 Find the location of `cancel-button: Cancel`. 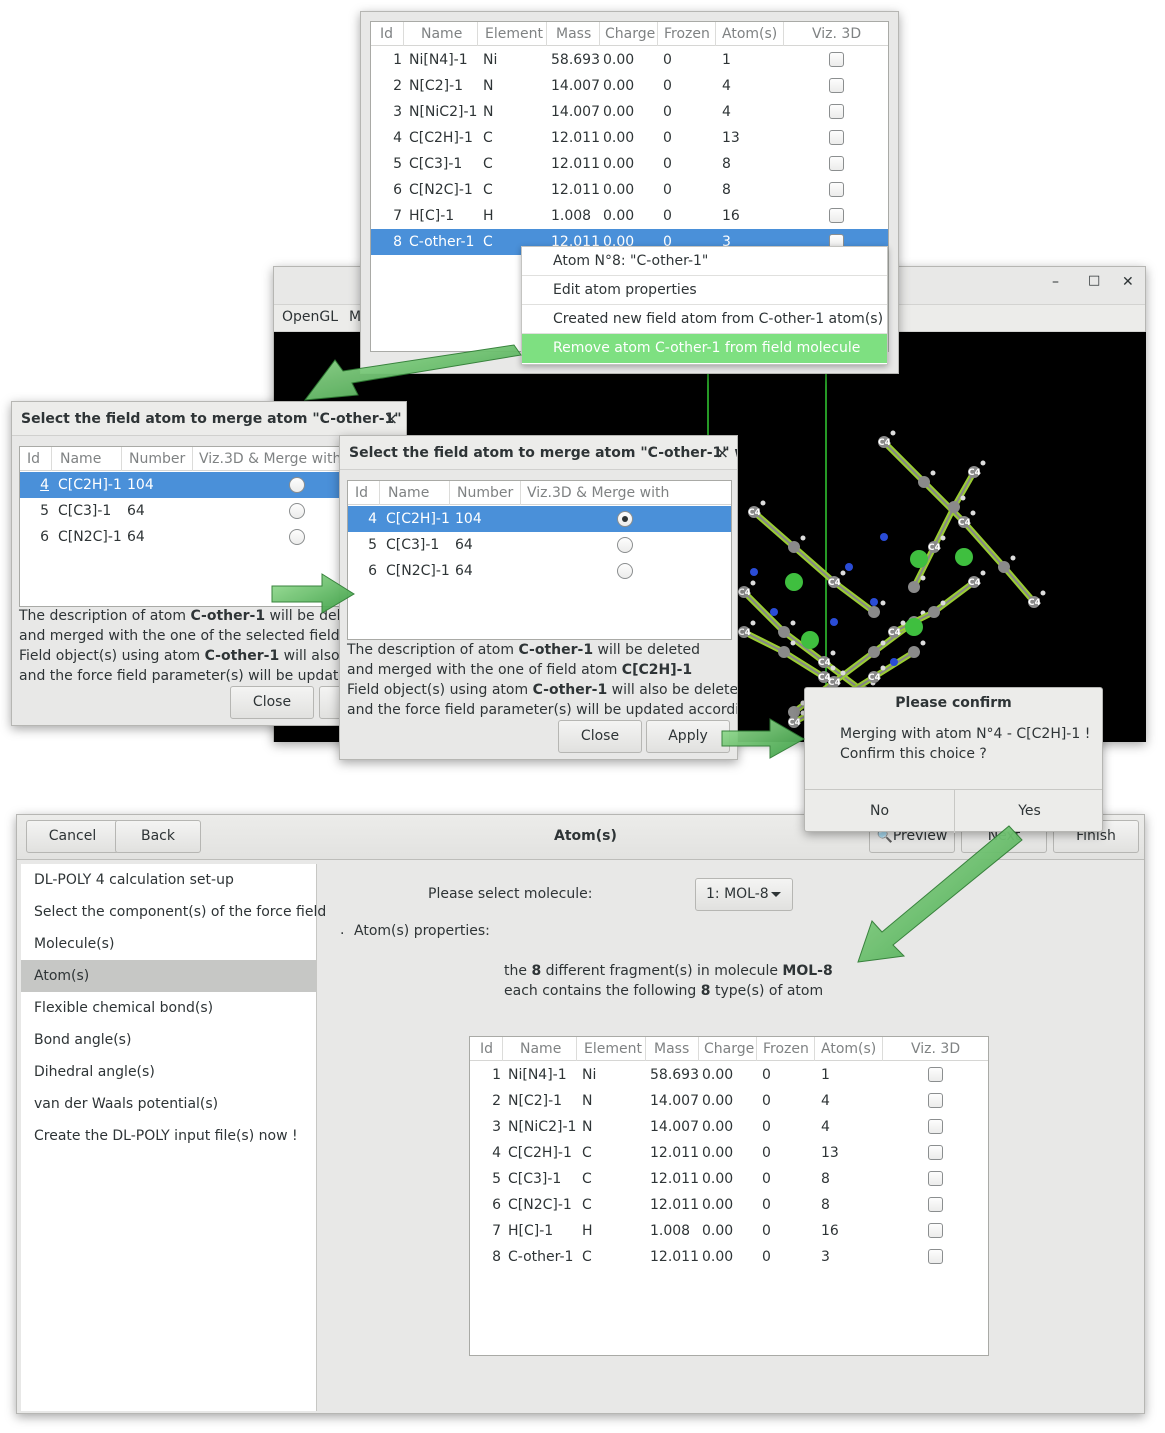

cancel-button: Cancel is located at coordinates (72, 836).